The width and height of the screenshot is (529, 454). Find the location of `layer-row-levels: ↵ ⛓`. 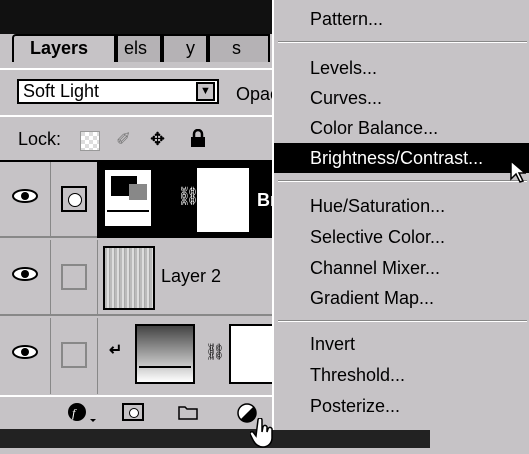

layer-row-levels: ↵ ⛓ is located at coordinates (150, 356).